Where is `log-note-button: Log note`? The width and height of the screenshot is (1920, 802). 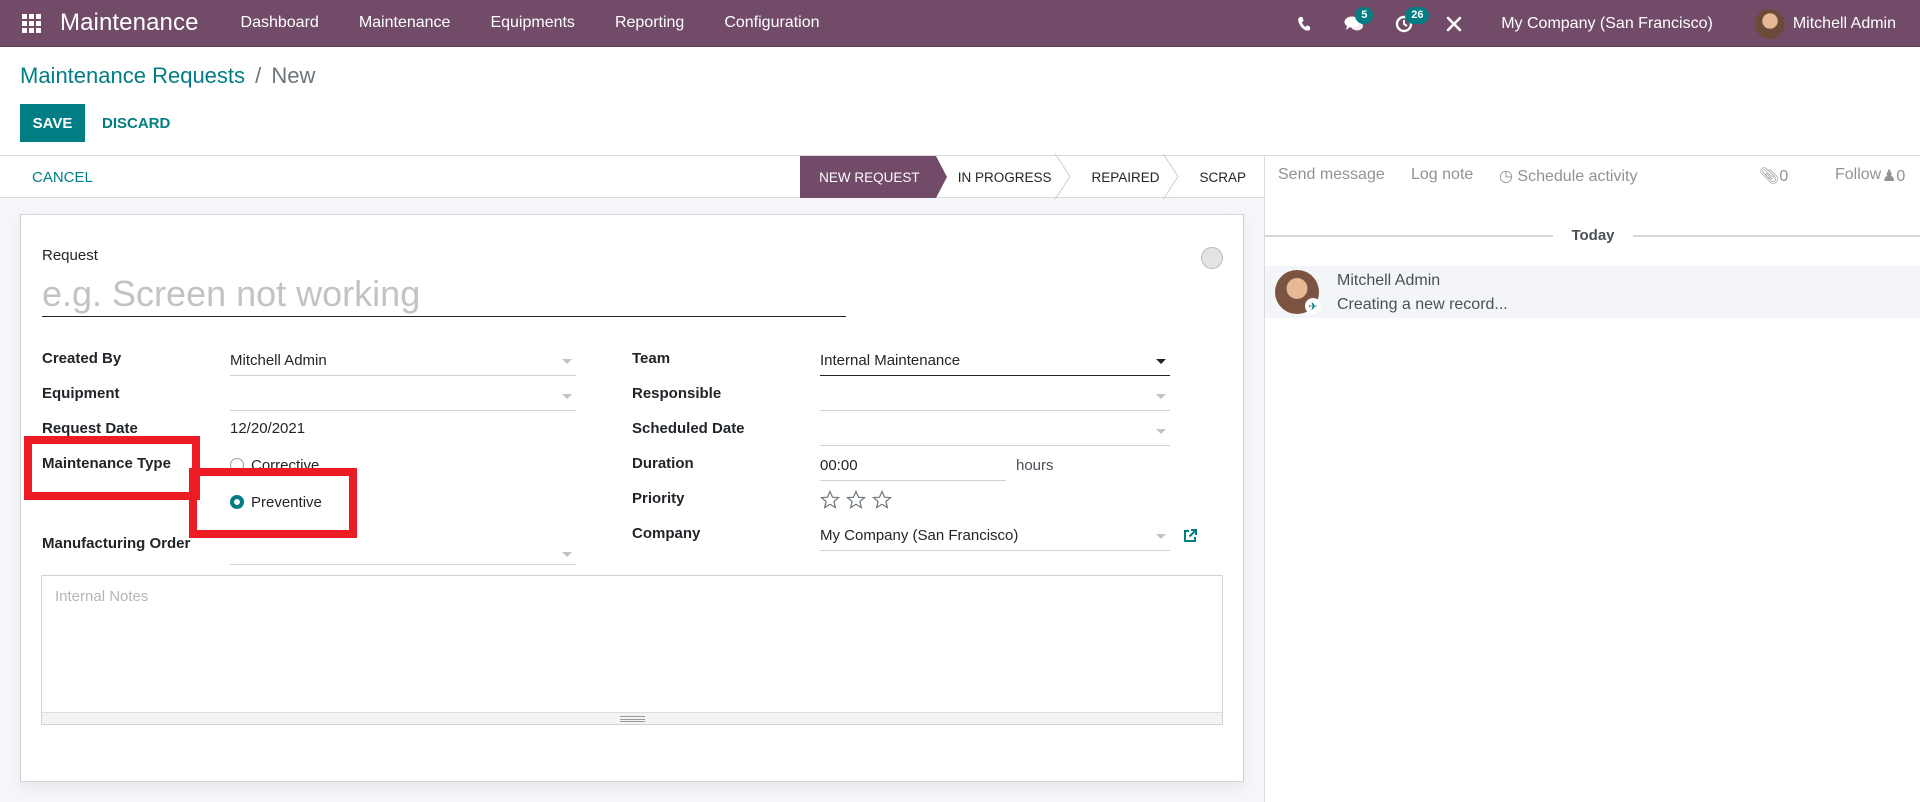
log-note-button: Log note is located at coordinates (1442, 175).